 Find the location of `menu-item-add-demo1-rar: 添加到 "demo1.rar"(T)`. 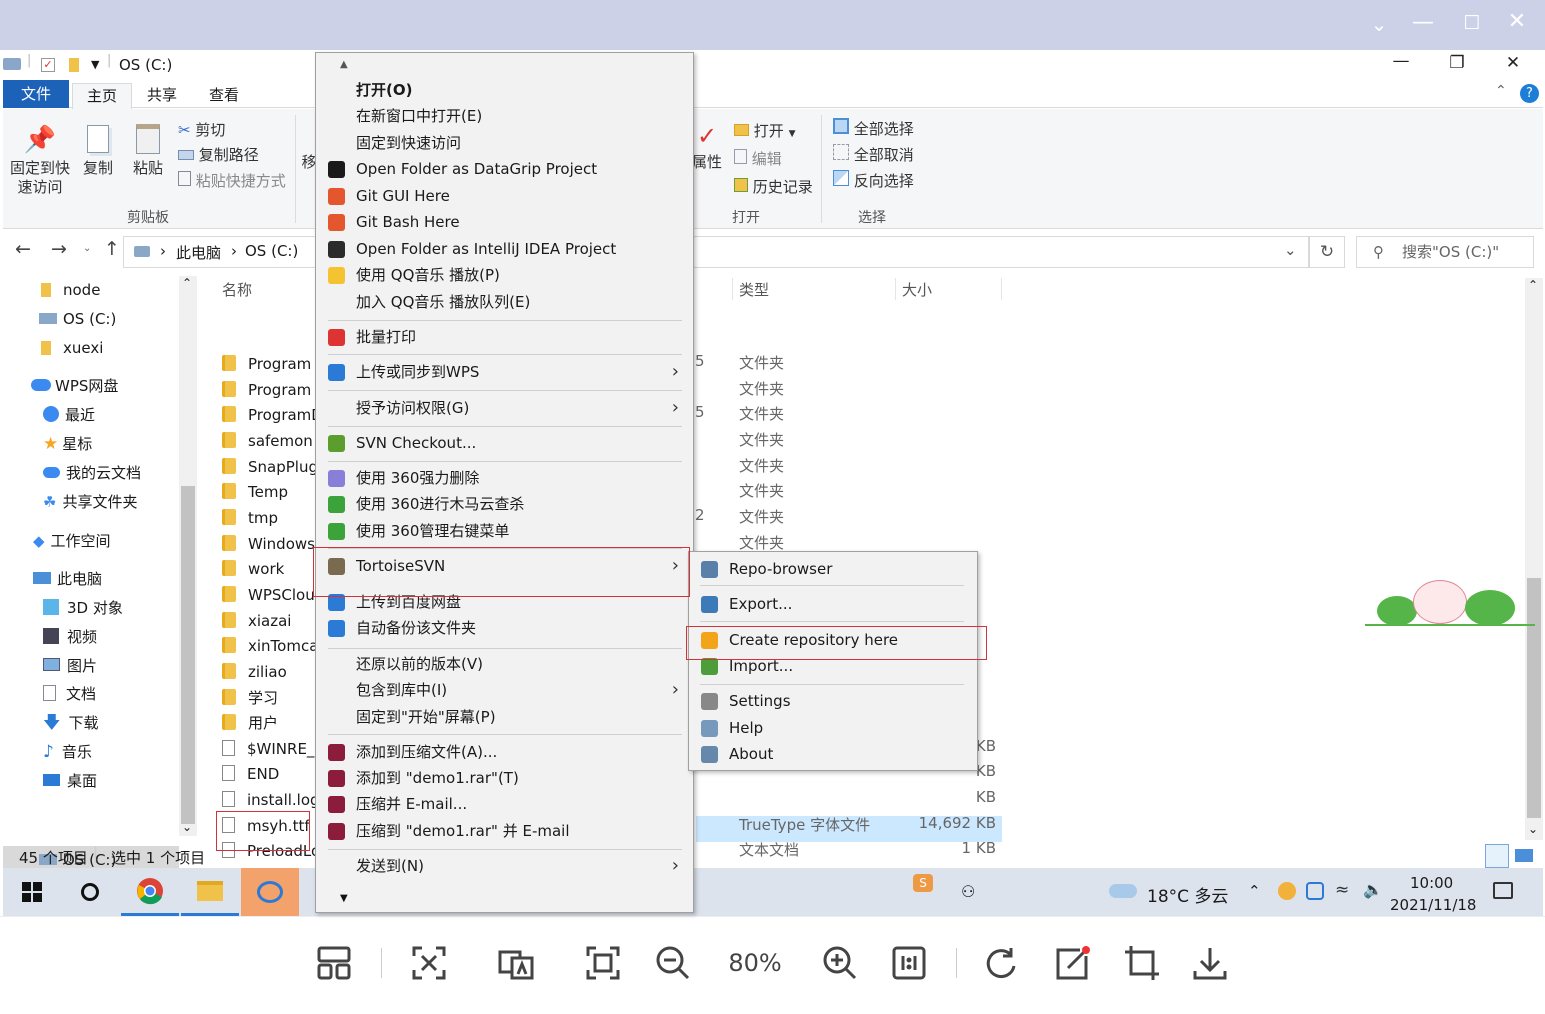

menu-item-add-demo1-rar: 添加到 "demo1.rar"(T) is located at coordinates (503, 778).